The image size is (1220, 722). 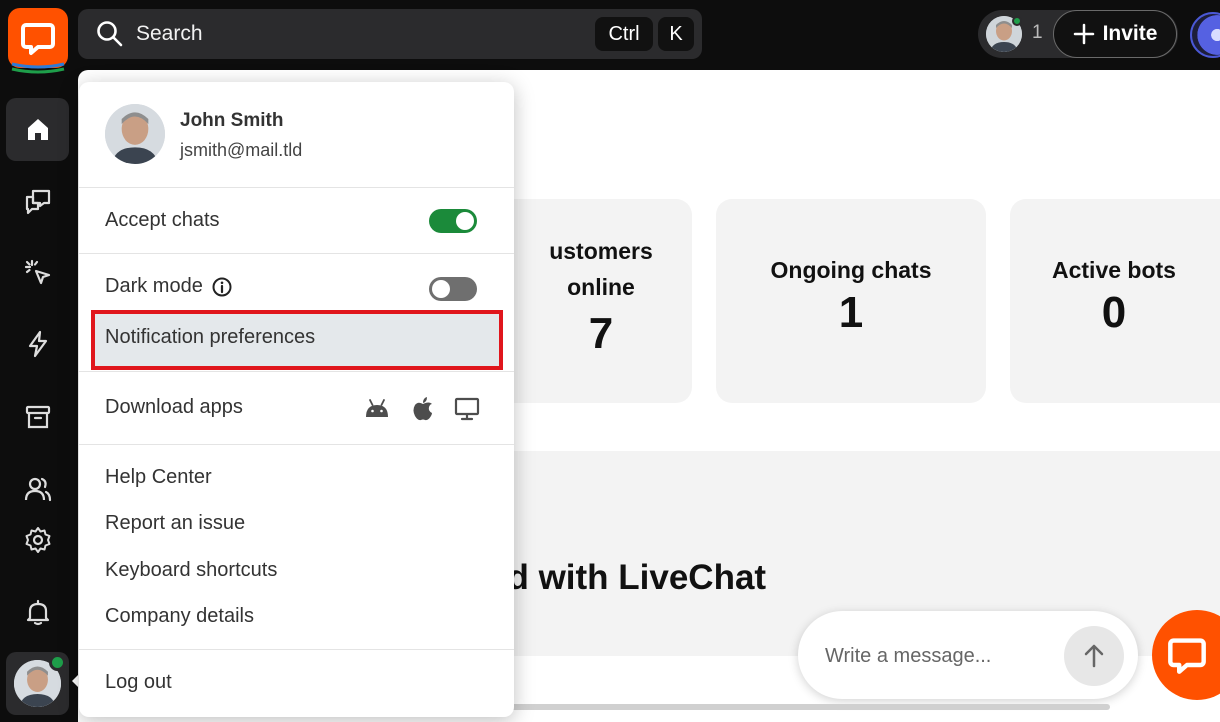 I want to click on archive-icon, so click(x=37, y=416).